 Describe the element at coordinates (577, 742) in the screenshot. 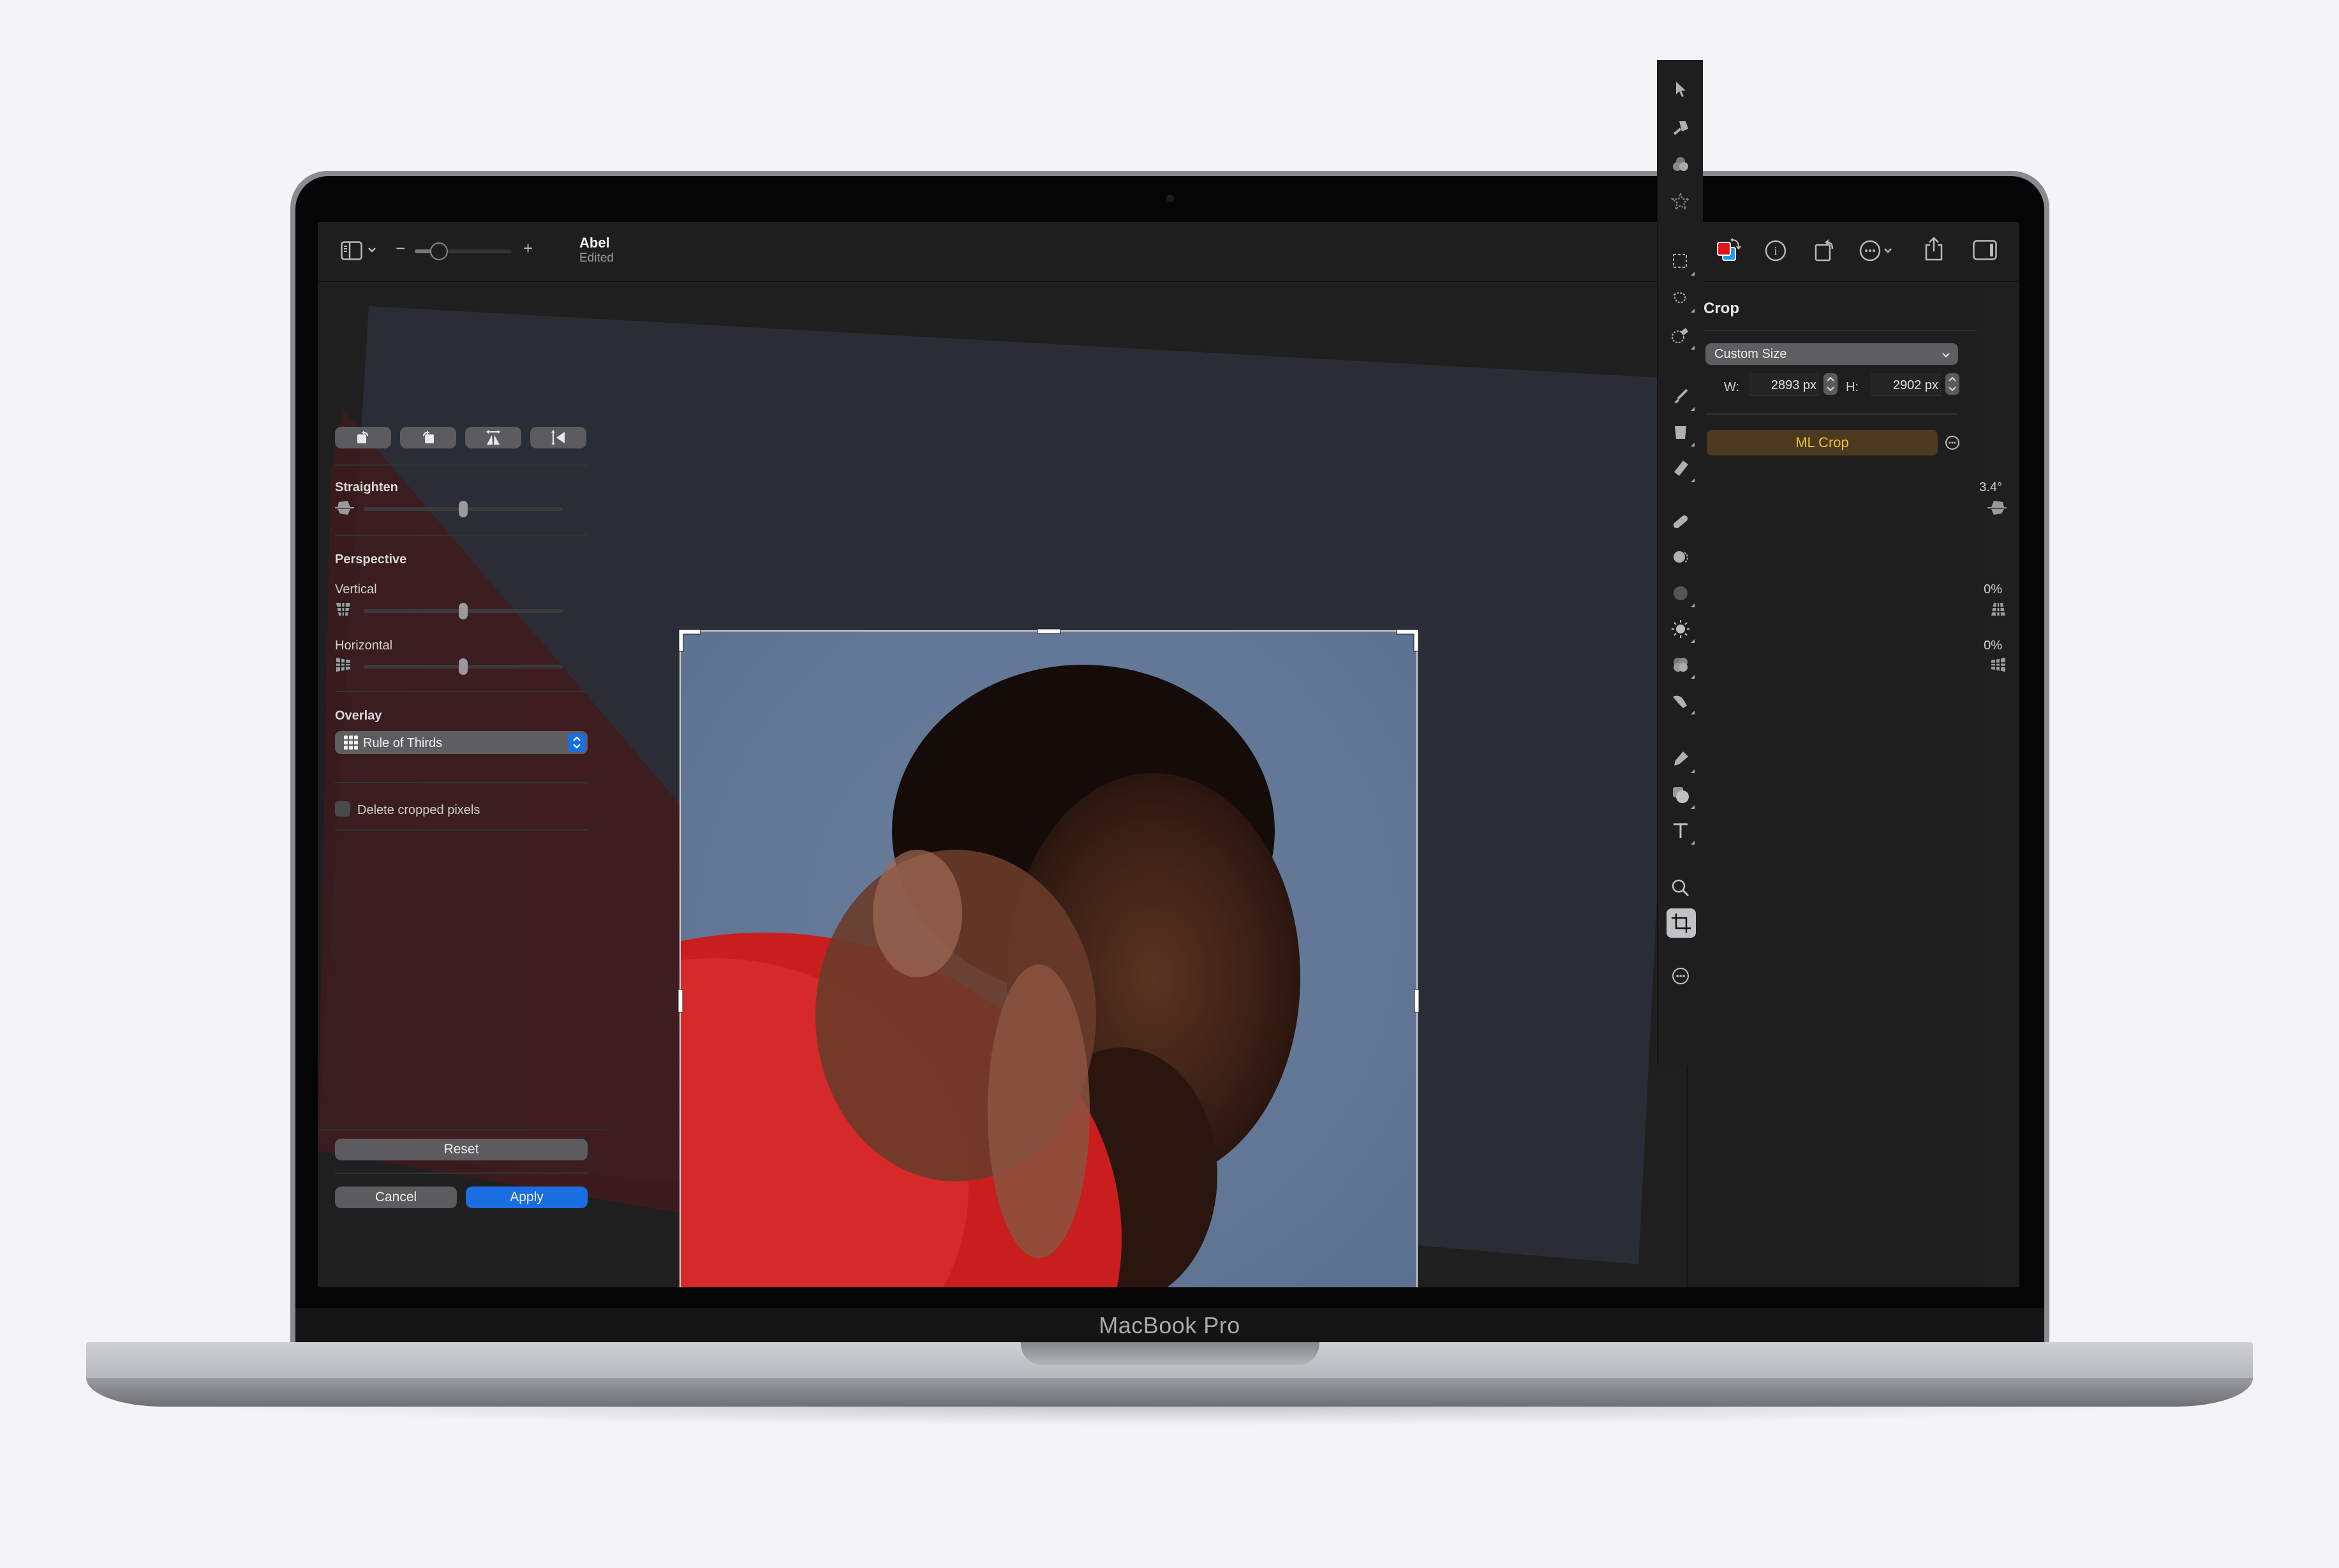

I see `select-stepper-icon` at that location.